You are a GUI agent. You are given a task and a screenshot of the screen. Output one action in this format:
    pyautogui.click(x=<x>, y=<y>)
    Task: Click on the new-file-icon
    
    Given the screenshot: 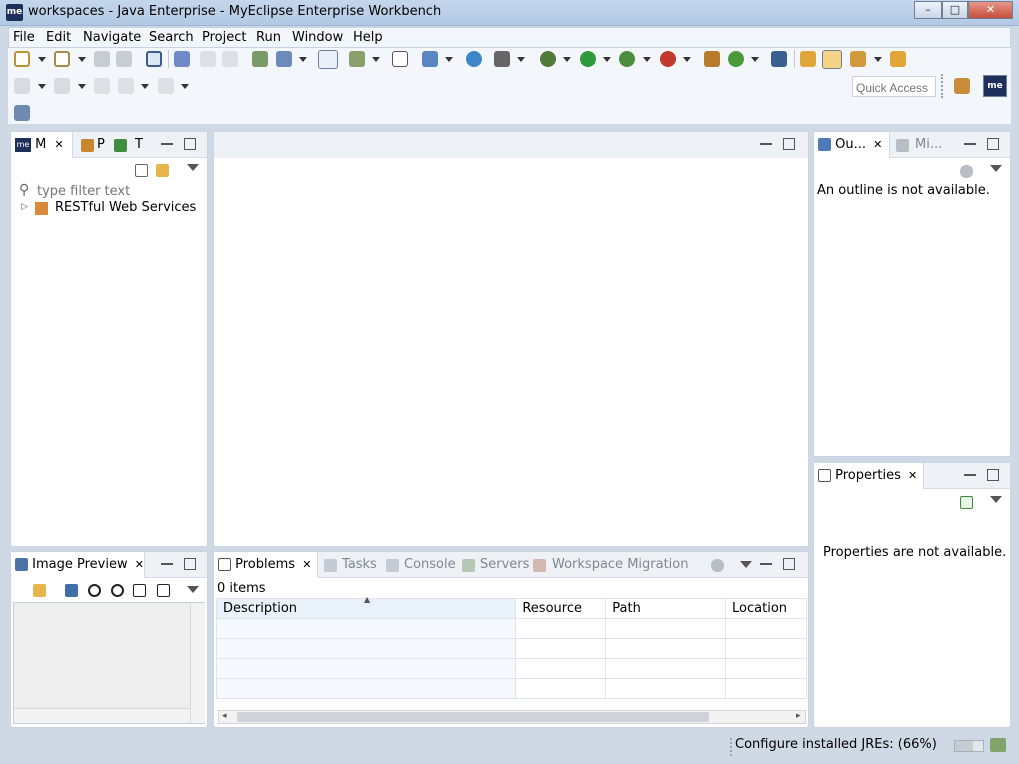 What is the action you would take?
    pyautogui.click(x=62, y=59)
    